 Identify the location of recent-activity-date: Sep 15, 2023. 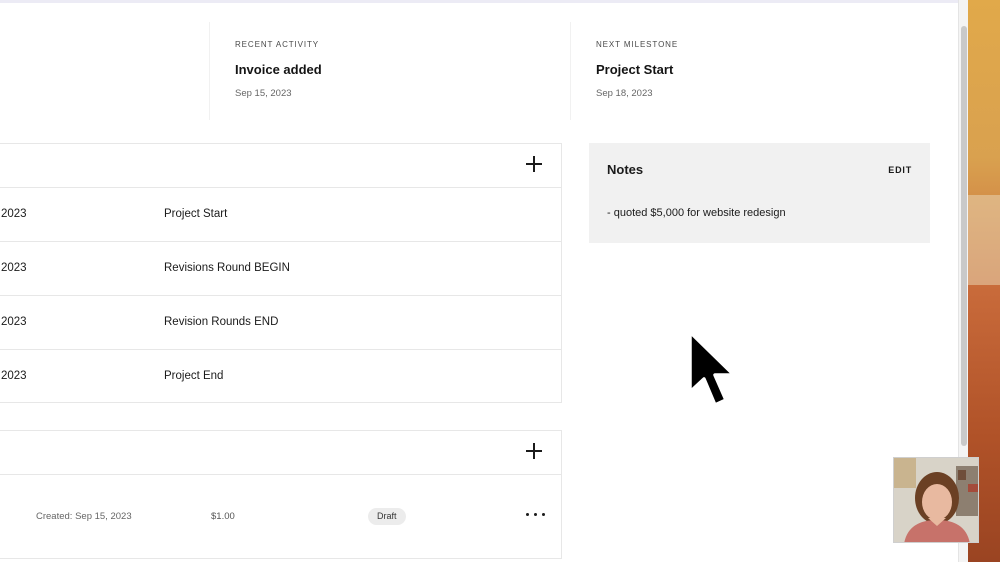
(263, 93).